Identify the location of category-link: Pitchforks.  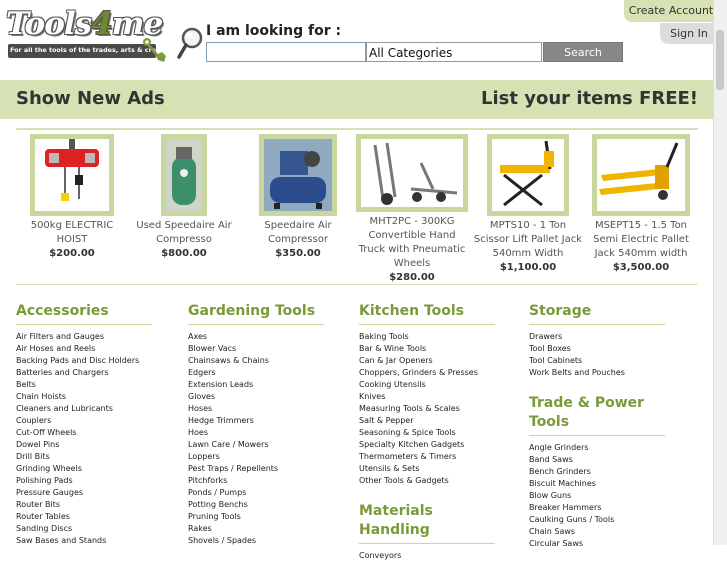
(256, 481).